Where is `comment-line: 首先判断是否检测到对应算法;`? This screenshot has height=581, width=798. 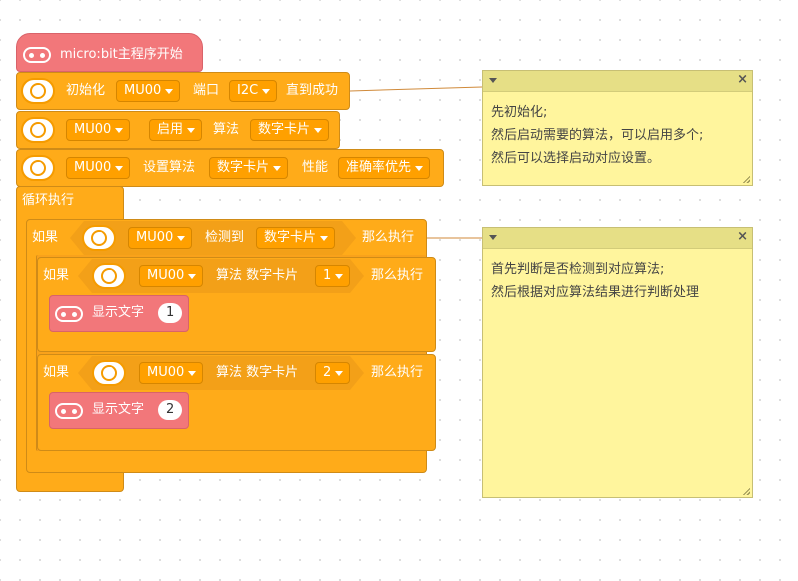 comment-line: 首先判断是否检测到对应算法; is located at coordinates (578, 269).